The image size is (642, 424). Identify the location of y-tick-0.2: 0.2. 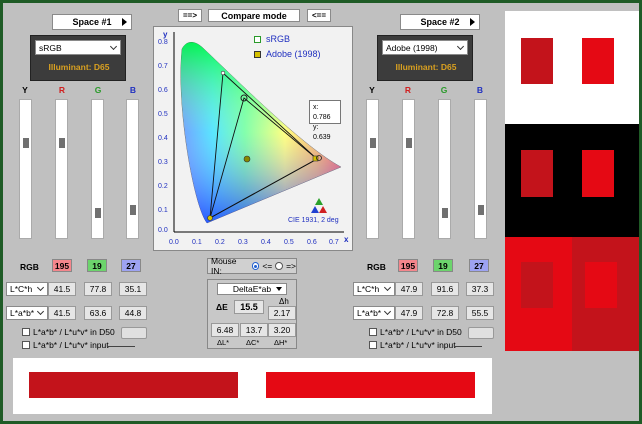
(163, 186).